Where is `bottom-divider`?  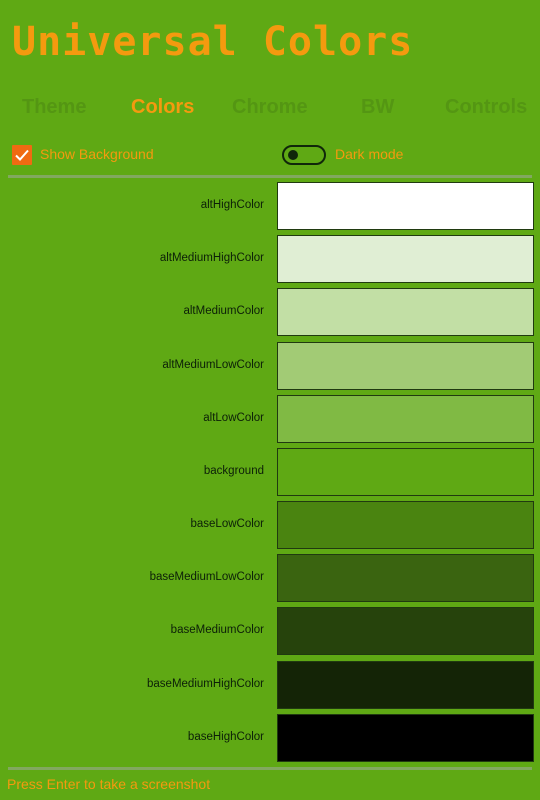
bottom-divider is located at coordinates (270, 768).